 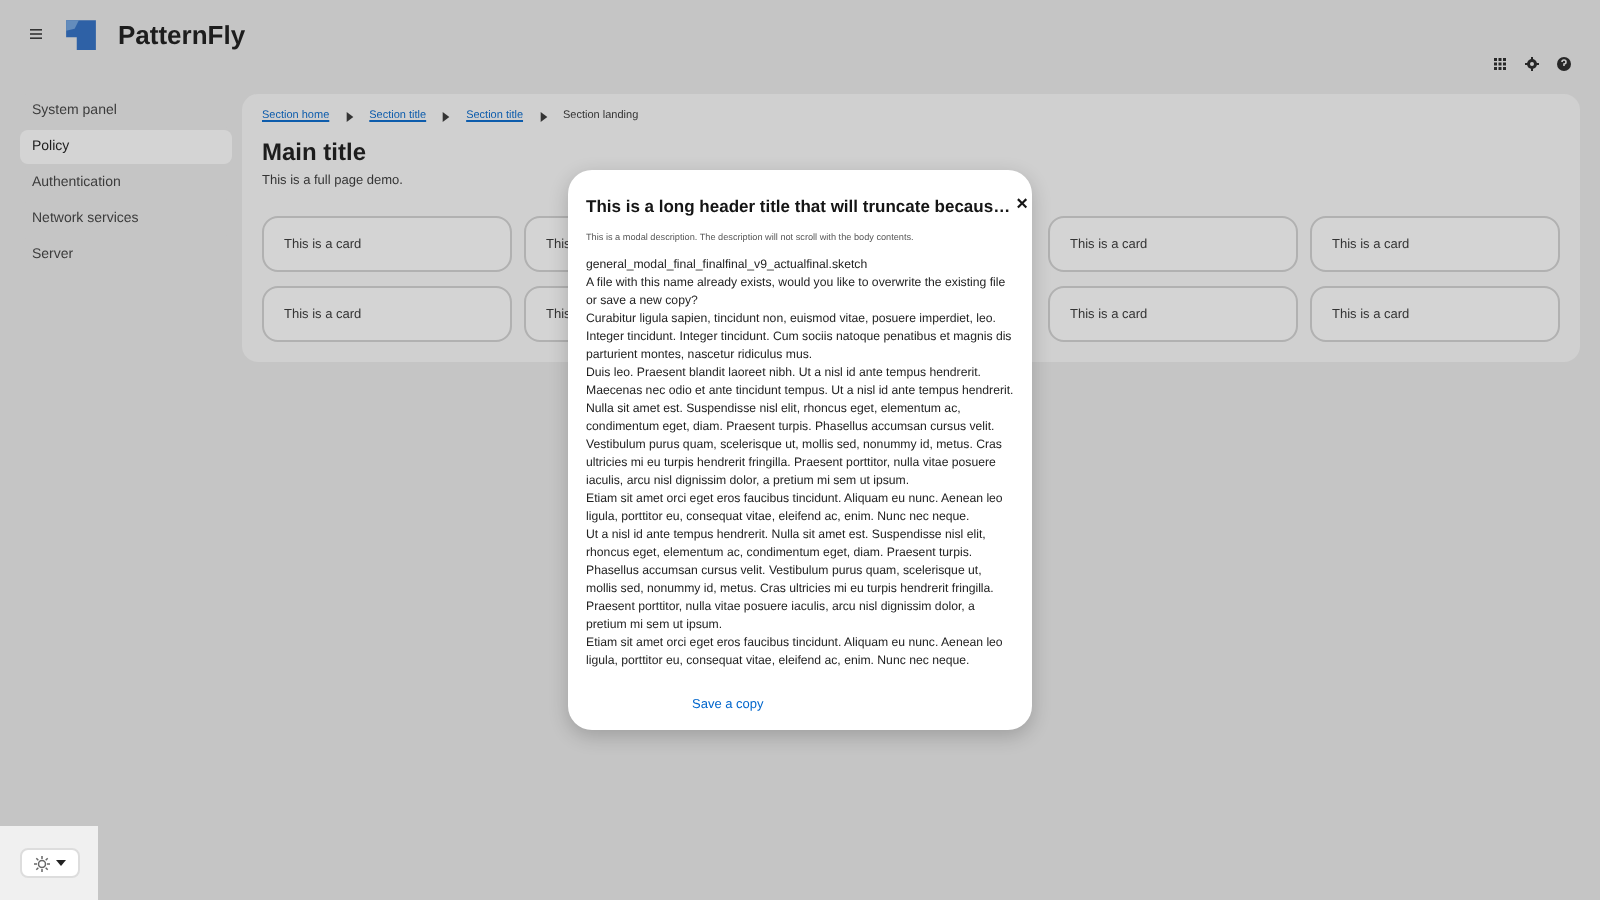 What do you see at coordinates (1022, 205) in the screenshot?
I see `close-button: ×` at bounding box center [1022, 205].